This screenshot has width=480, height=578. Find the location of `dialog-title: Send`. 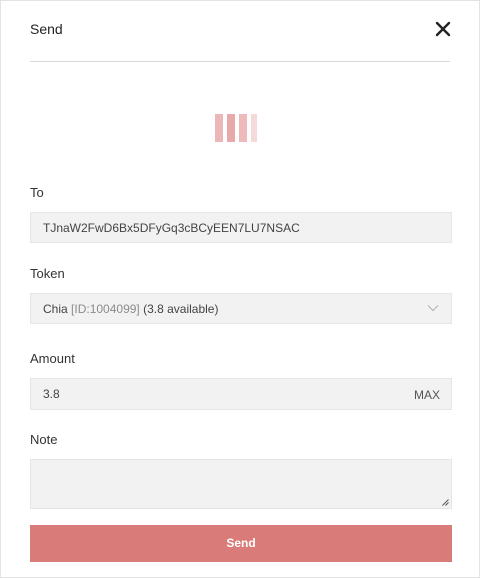

dialog-title: Send is located at coordinates (46, 29).